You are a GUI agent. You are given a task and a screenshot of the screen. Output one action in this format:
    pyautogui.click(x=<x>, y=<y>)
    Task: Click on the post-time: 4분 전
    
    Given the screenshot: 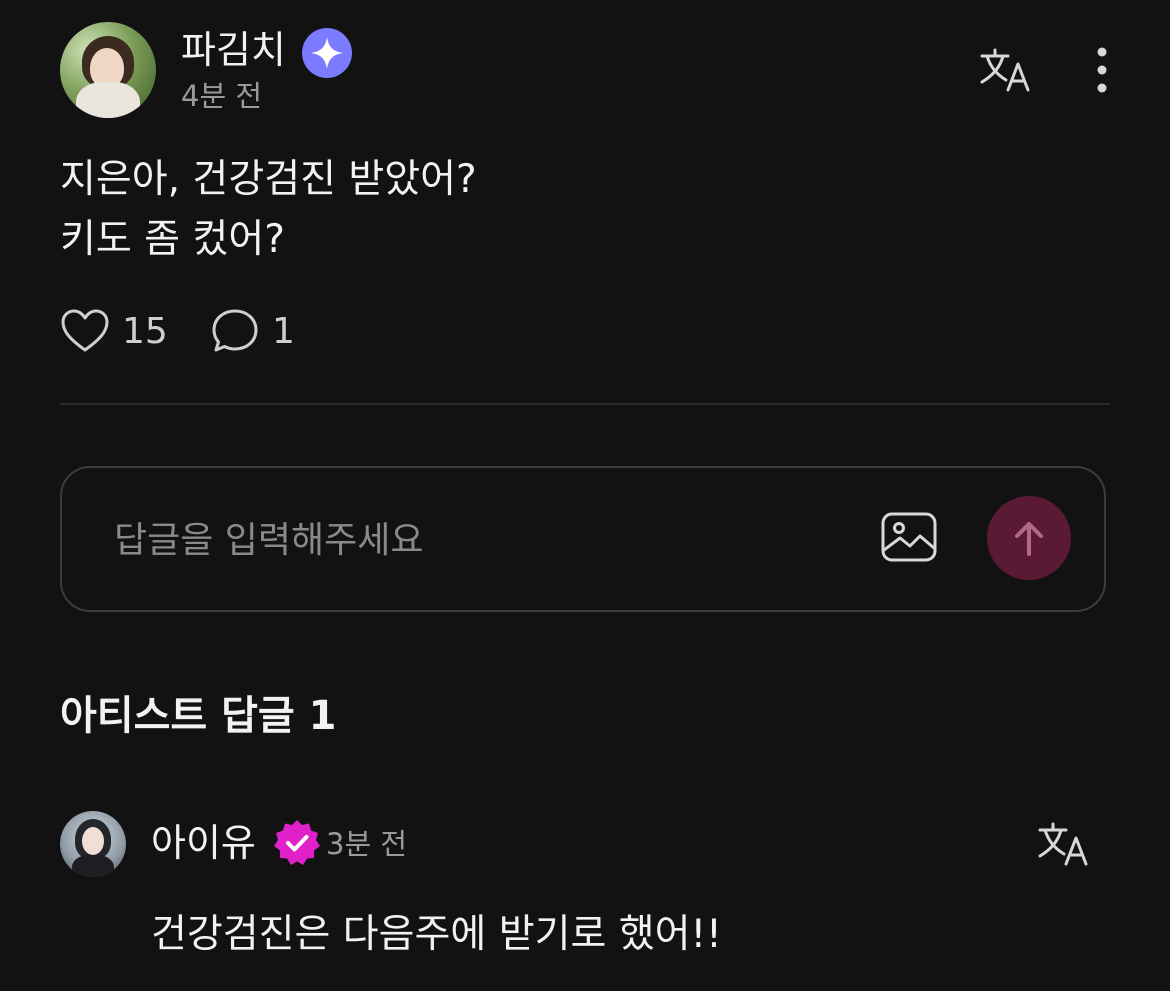 What is the action you would take?
    pyautogui.click(x=222, y=96)
    